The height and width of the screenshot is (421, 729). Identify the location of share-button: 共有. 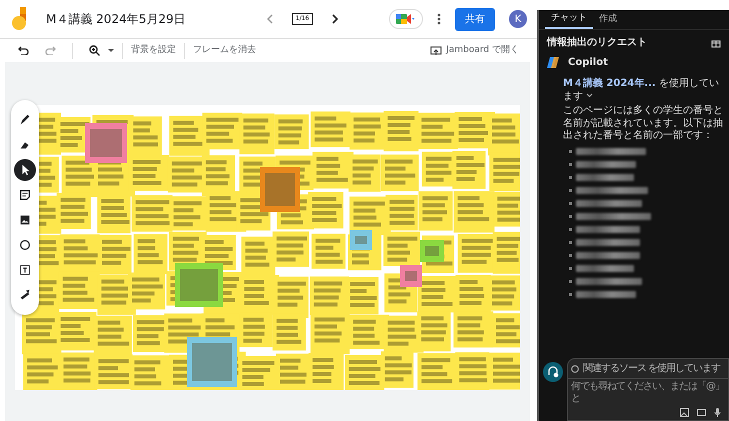
(475, 19).